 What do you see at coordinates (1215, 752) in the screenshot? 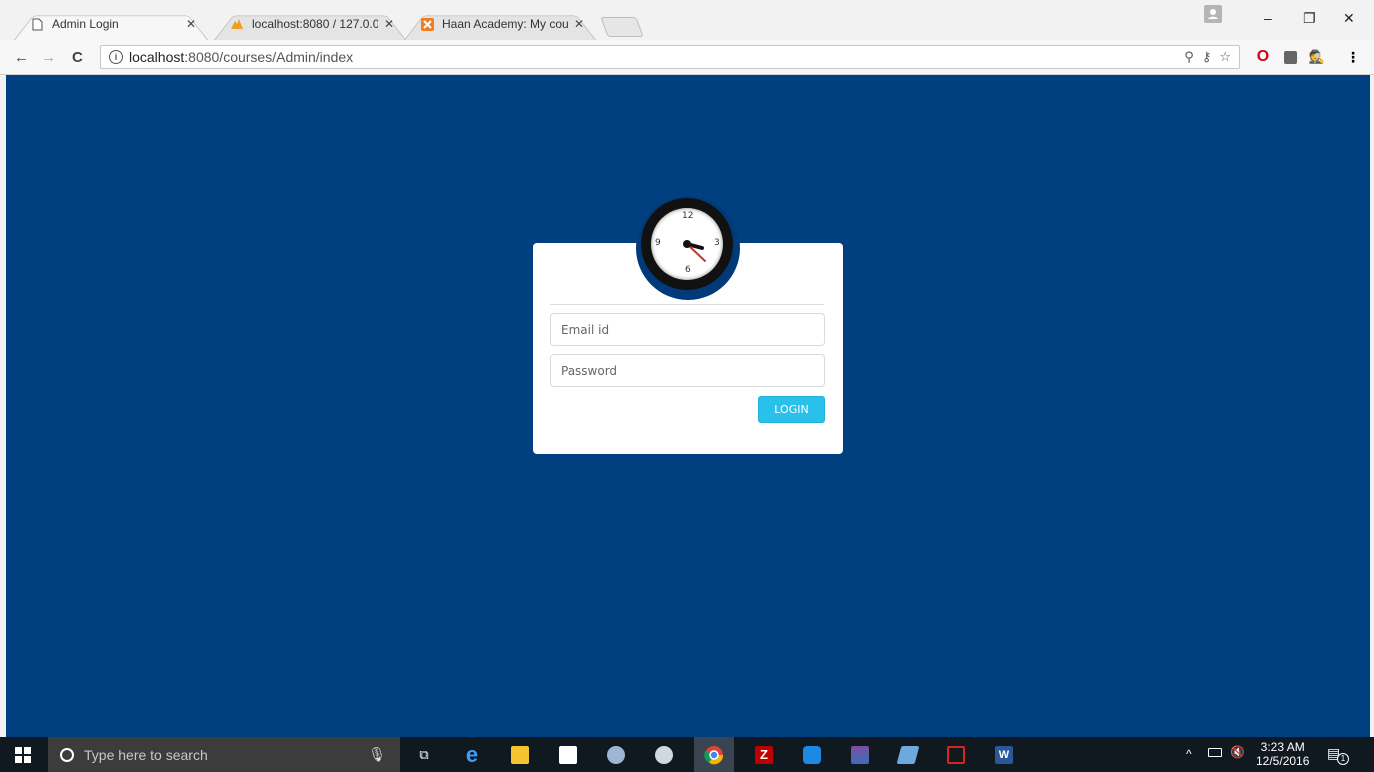
I see `battery-icon` at bounding box center [1215, 752].